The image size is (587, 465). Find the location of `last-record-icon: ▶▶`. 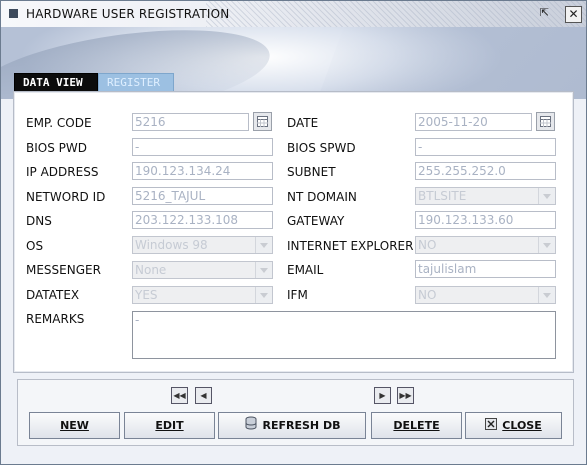

last-record-icon: ▶▶ is located at coordinates (405, 395).